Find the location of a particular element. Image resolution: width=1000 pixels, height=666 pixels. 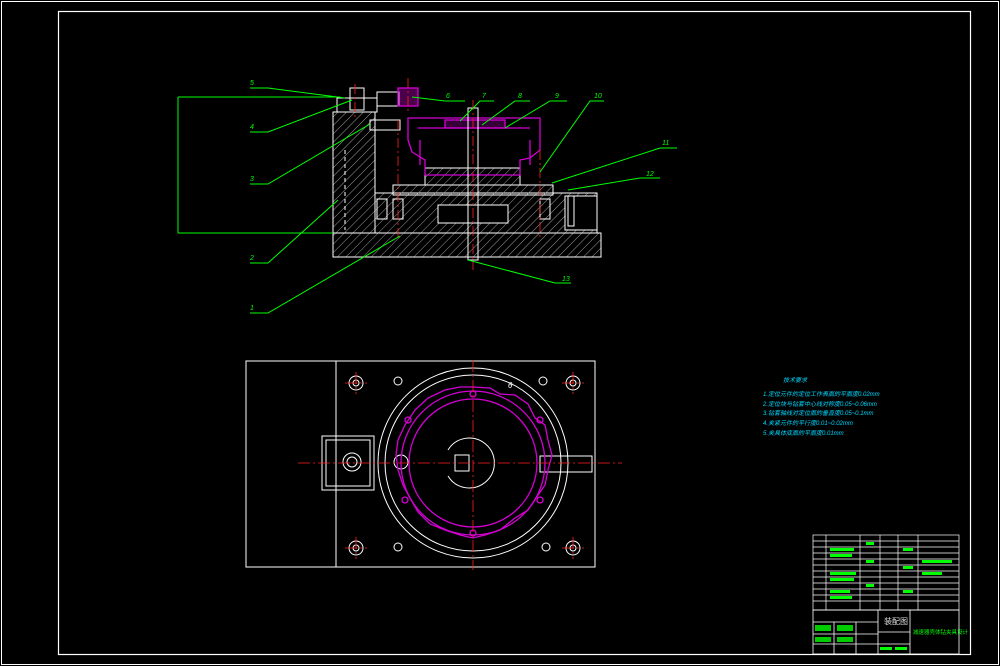

title-project-name: 减速器壳体钻夹具设计 is located at coordinates (941, 632).